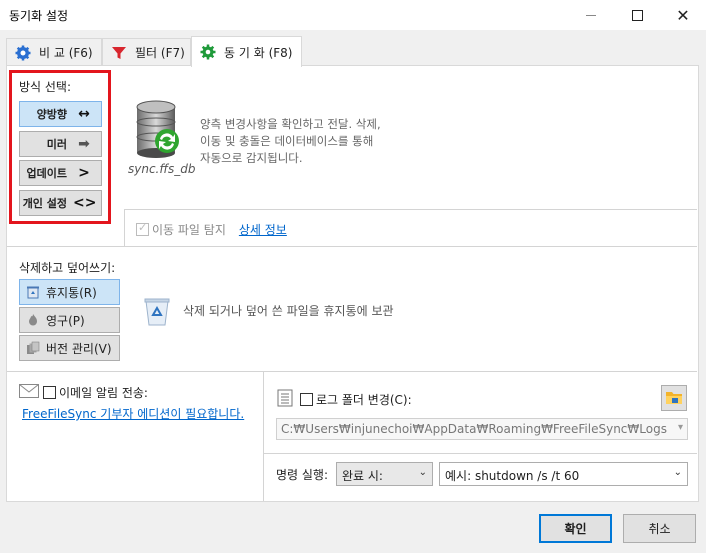 The height and width of the screenshot is (553, 706). What do you see at coordinates (142, 228) in the screenshot?
I see `detect-moved-checkbox` at bounding box center [142, 228].